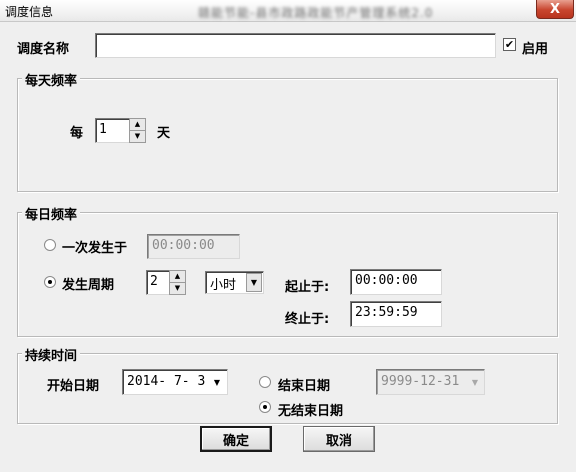  What do you see at coordinates (420, 381) in the screenshot?
I see `end-date-value: 9999-12-31` at bounding box center [420, 381].